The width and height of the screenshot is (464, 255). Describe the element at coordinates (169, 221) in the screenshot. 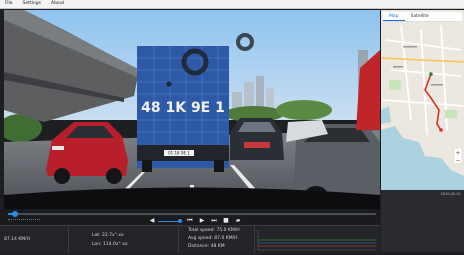

I see `volume-slider` at that location.